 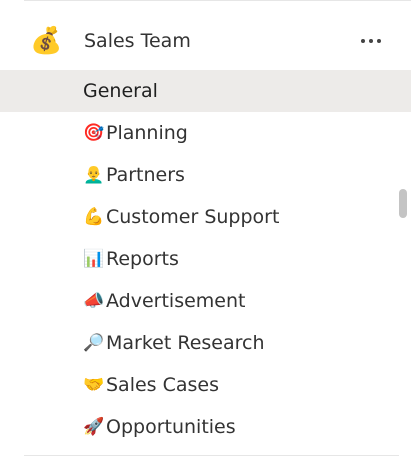 What do you see at coordinates (94, 133) in the screenshot?
I see `target-icon: 🎯` at bounding box center [94, 133].